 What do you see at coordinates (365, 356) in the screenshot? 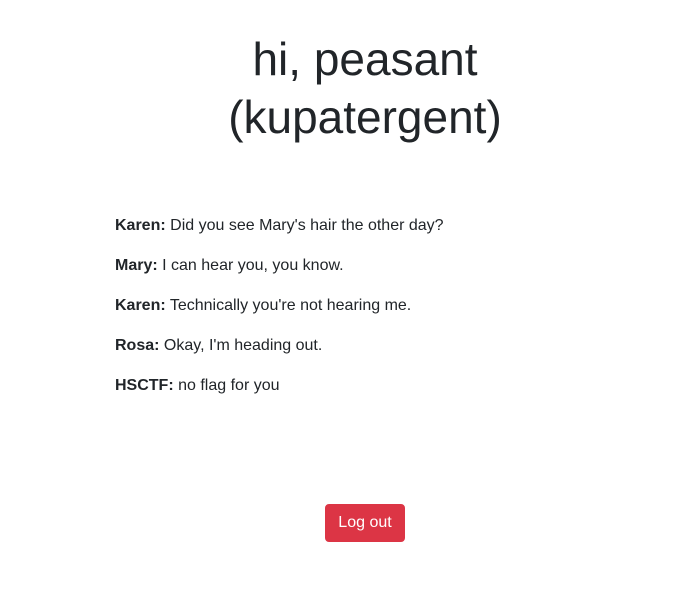
I see `chat-message: Rosa: Okay, I'm heading out.` at bounding box center [365, 356].